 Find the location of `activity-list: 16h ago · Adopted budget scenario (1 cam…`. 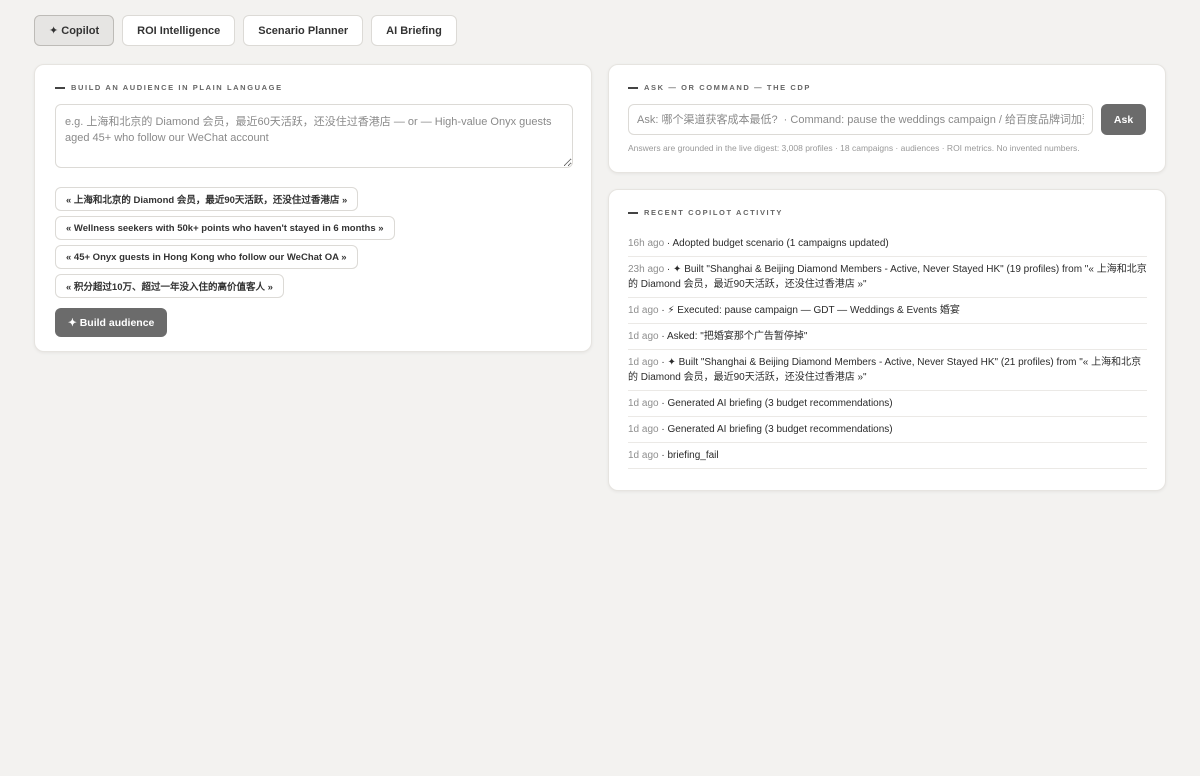

activity-list: 16h ago · Adopted budget scenario (1 cam… is located at coordinates (887, 350).